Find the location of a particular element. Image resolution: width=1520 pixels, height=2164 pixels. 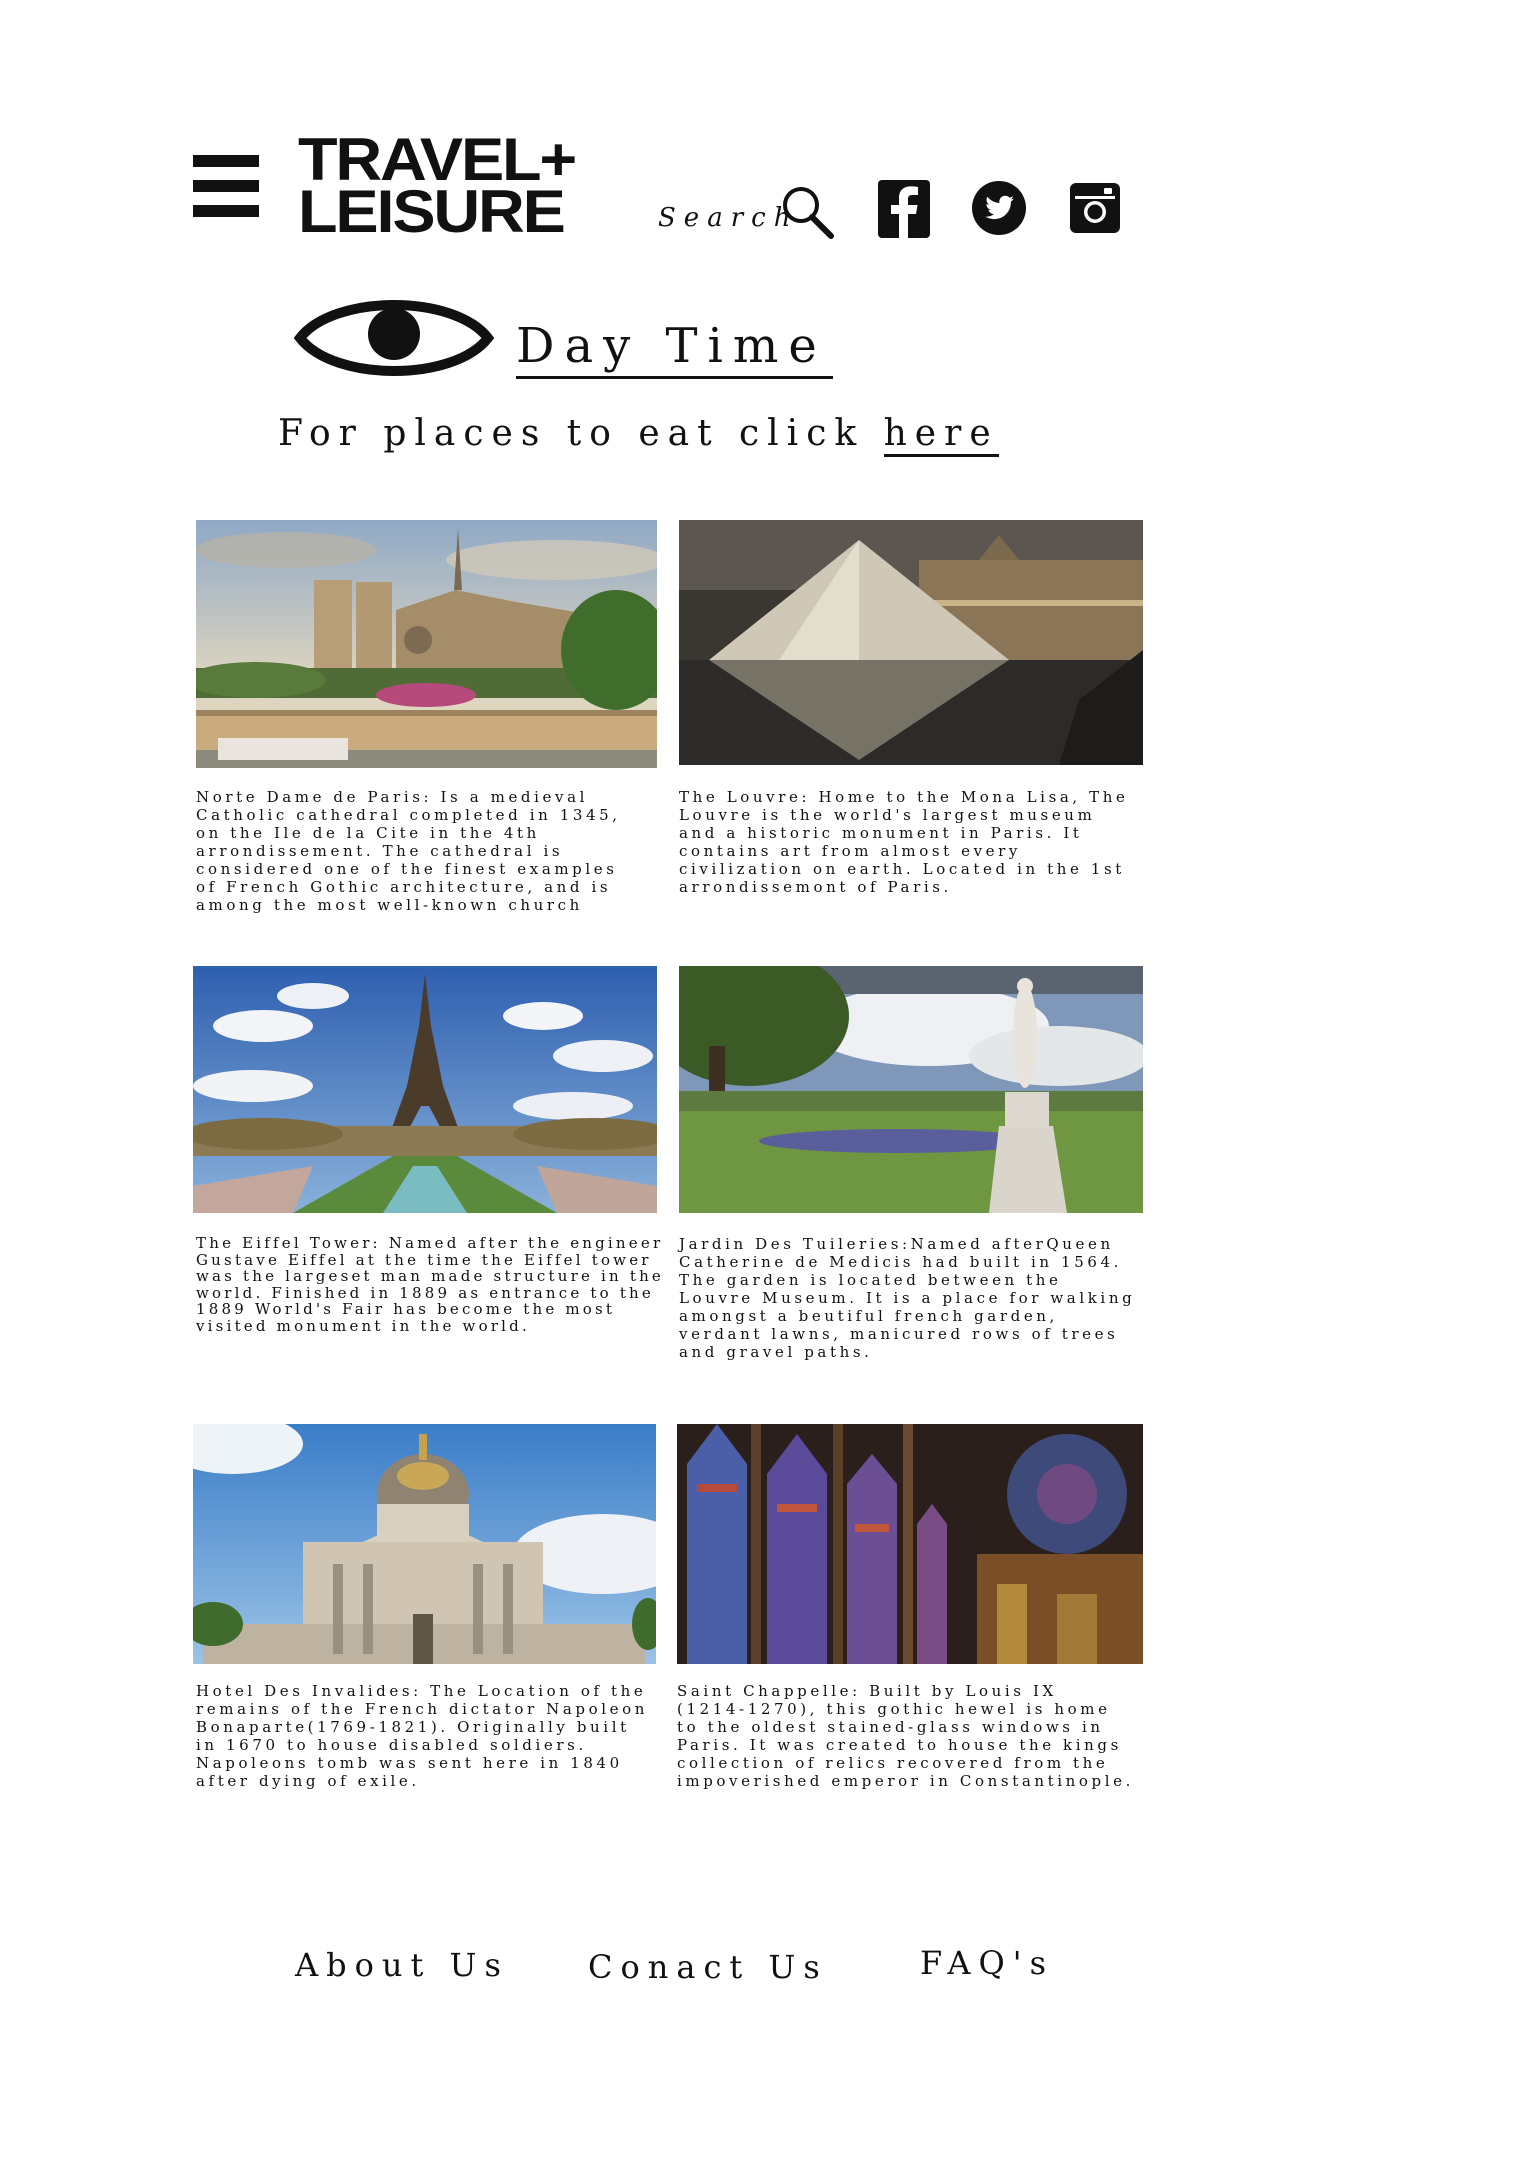

desc-line: The garden is located between the is located at coordinates (870, 1280).